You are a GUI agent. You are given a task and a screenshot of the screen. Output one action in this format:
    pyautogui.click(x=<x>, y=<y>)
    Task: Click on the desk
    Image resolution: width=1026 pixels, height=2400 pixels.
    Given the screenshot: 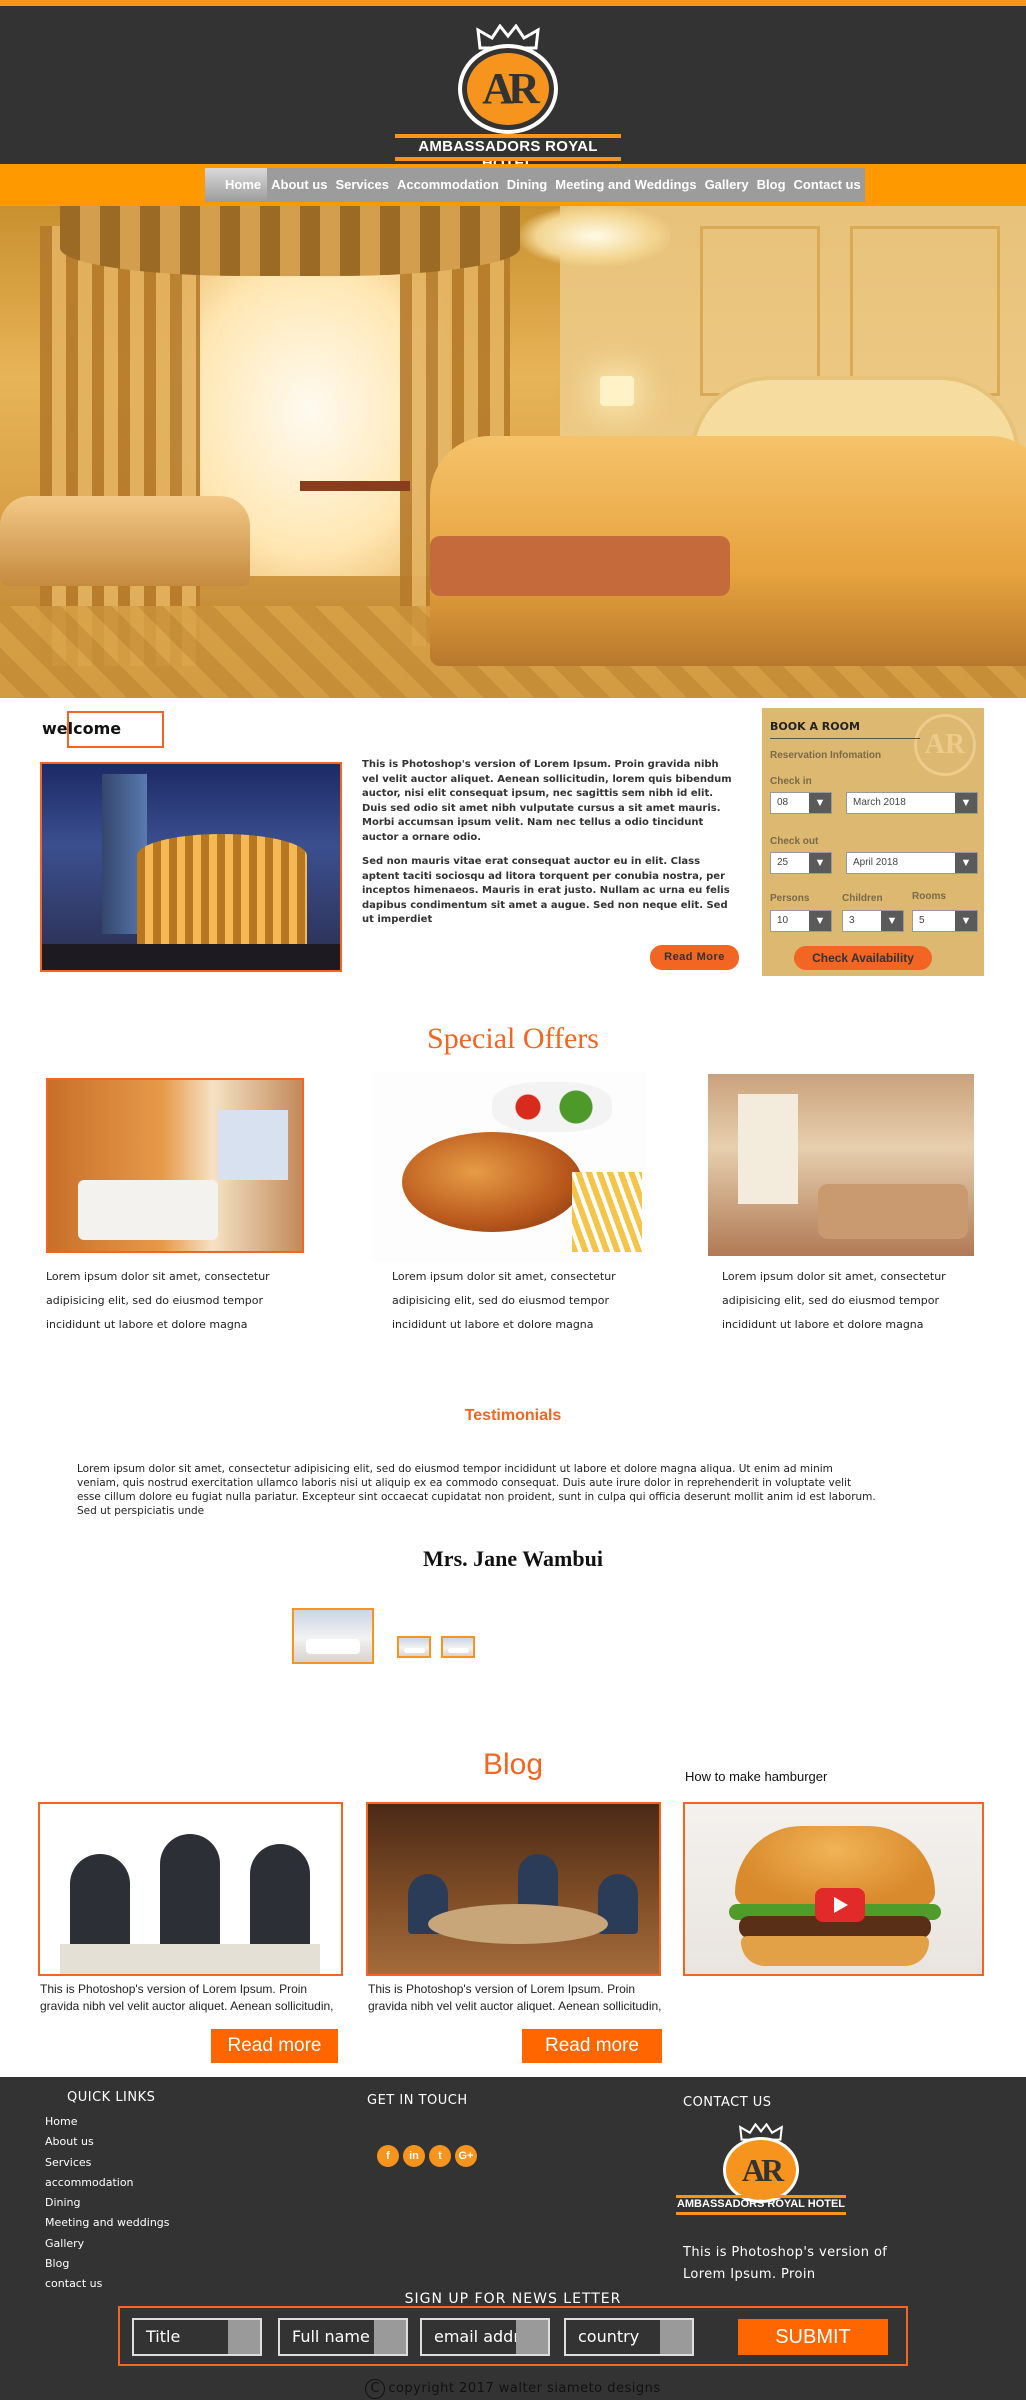 What is the action you would take?
    pyautogui.click(x=190, y=1959)
    